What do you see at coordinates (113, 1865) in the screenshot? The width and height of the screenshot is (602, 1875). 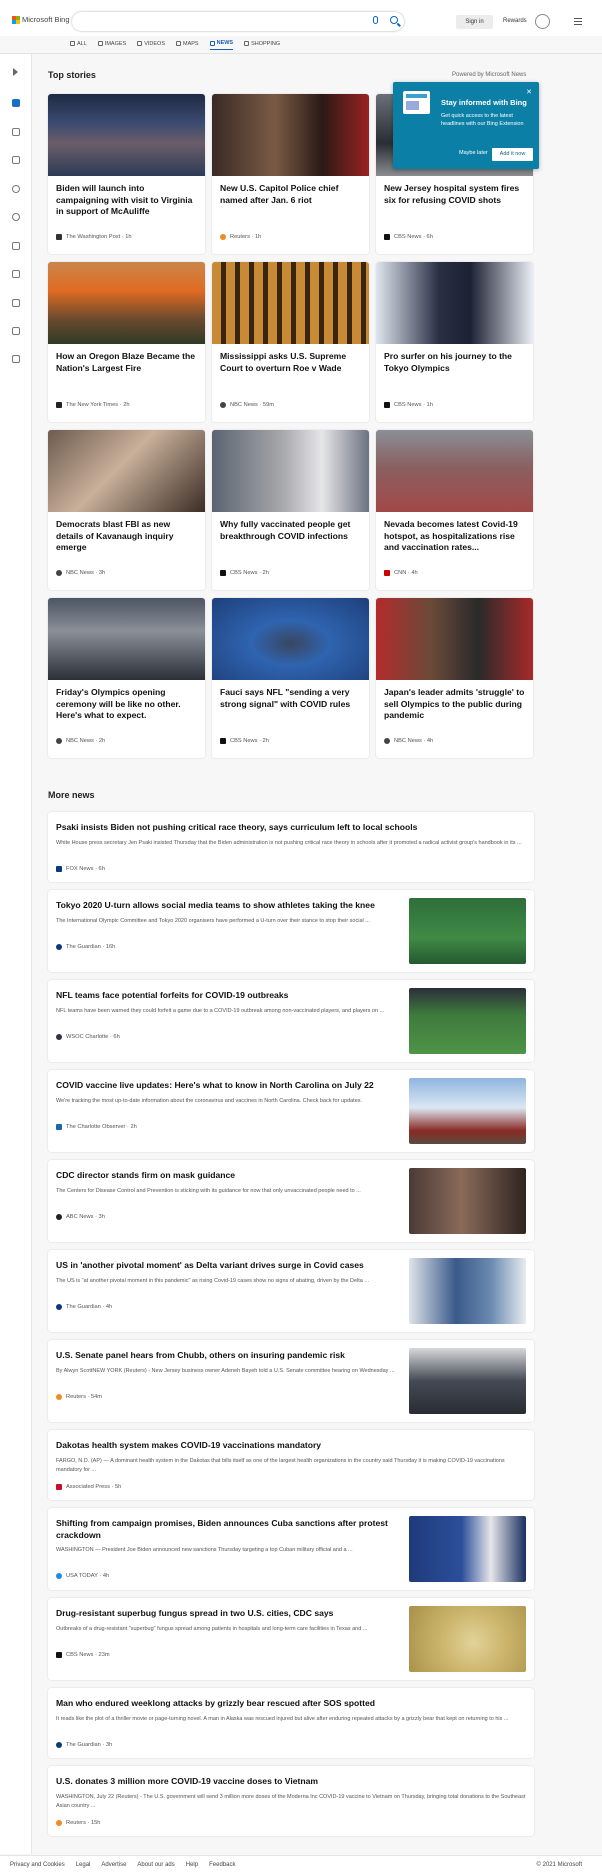 I see `footer-link-advertise: Advertise` at bounding box center [113, 1865].